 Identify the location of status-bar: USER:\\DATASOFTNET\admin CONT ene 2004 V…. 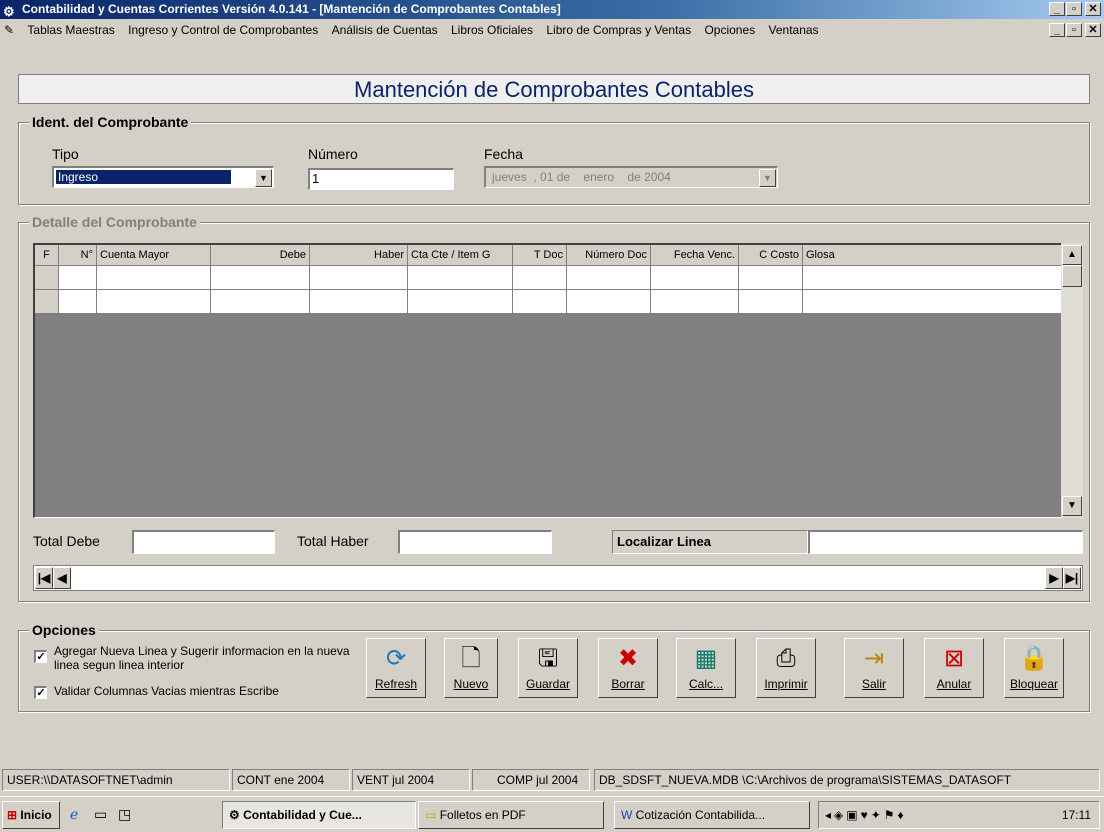
(552, 780).